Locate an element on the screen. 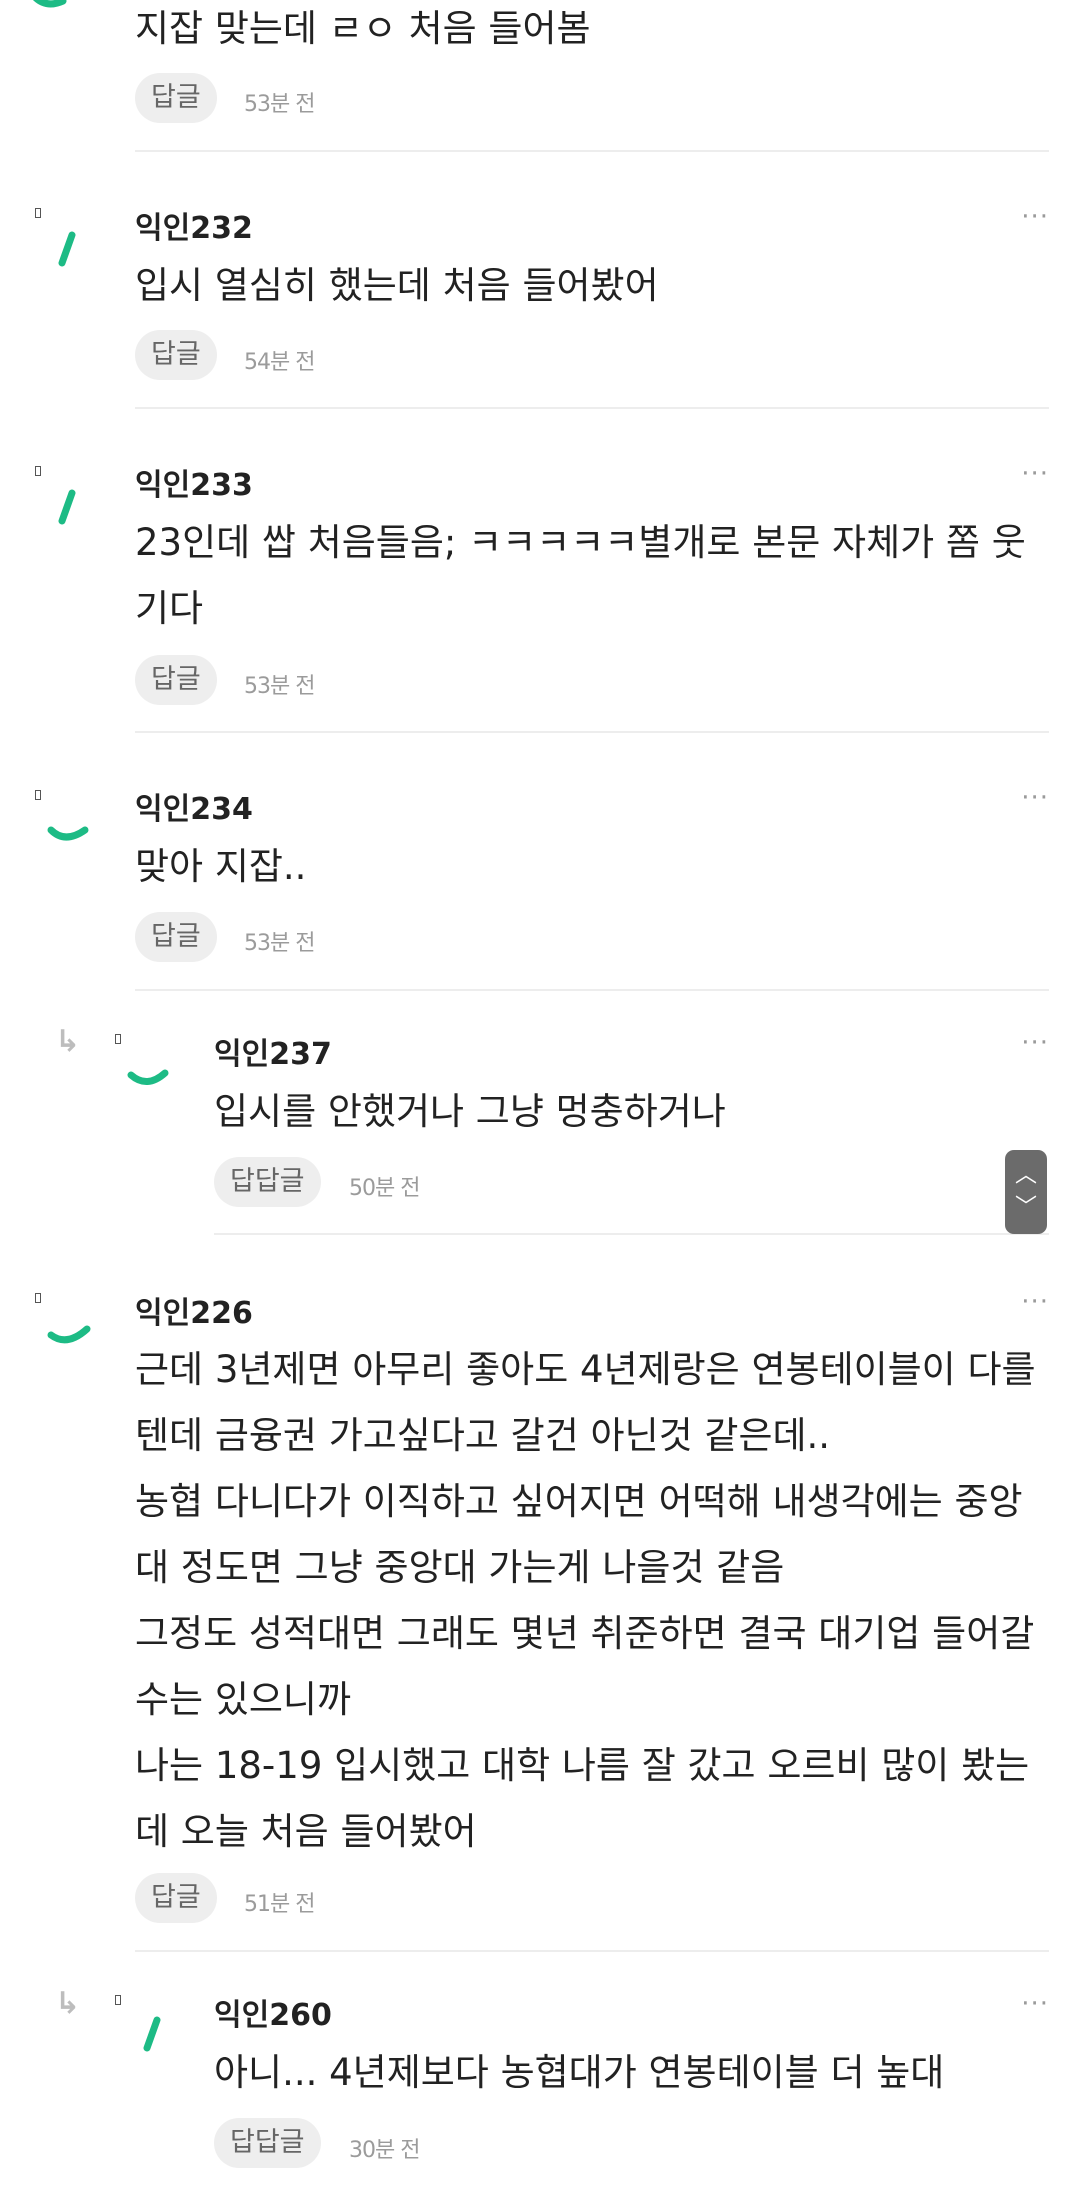  scroll-down-icon: ﹀ is located at coordinates (1026, 1208).